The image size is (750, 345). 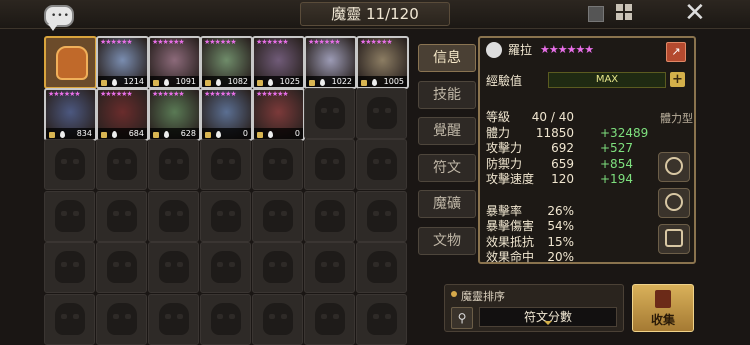 I want to click on drop-icon, so click(x=218, y=82).